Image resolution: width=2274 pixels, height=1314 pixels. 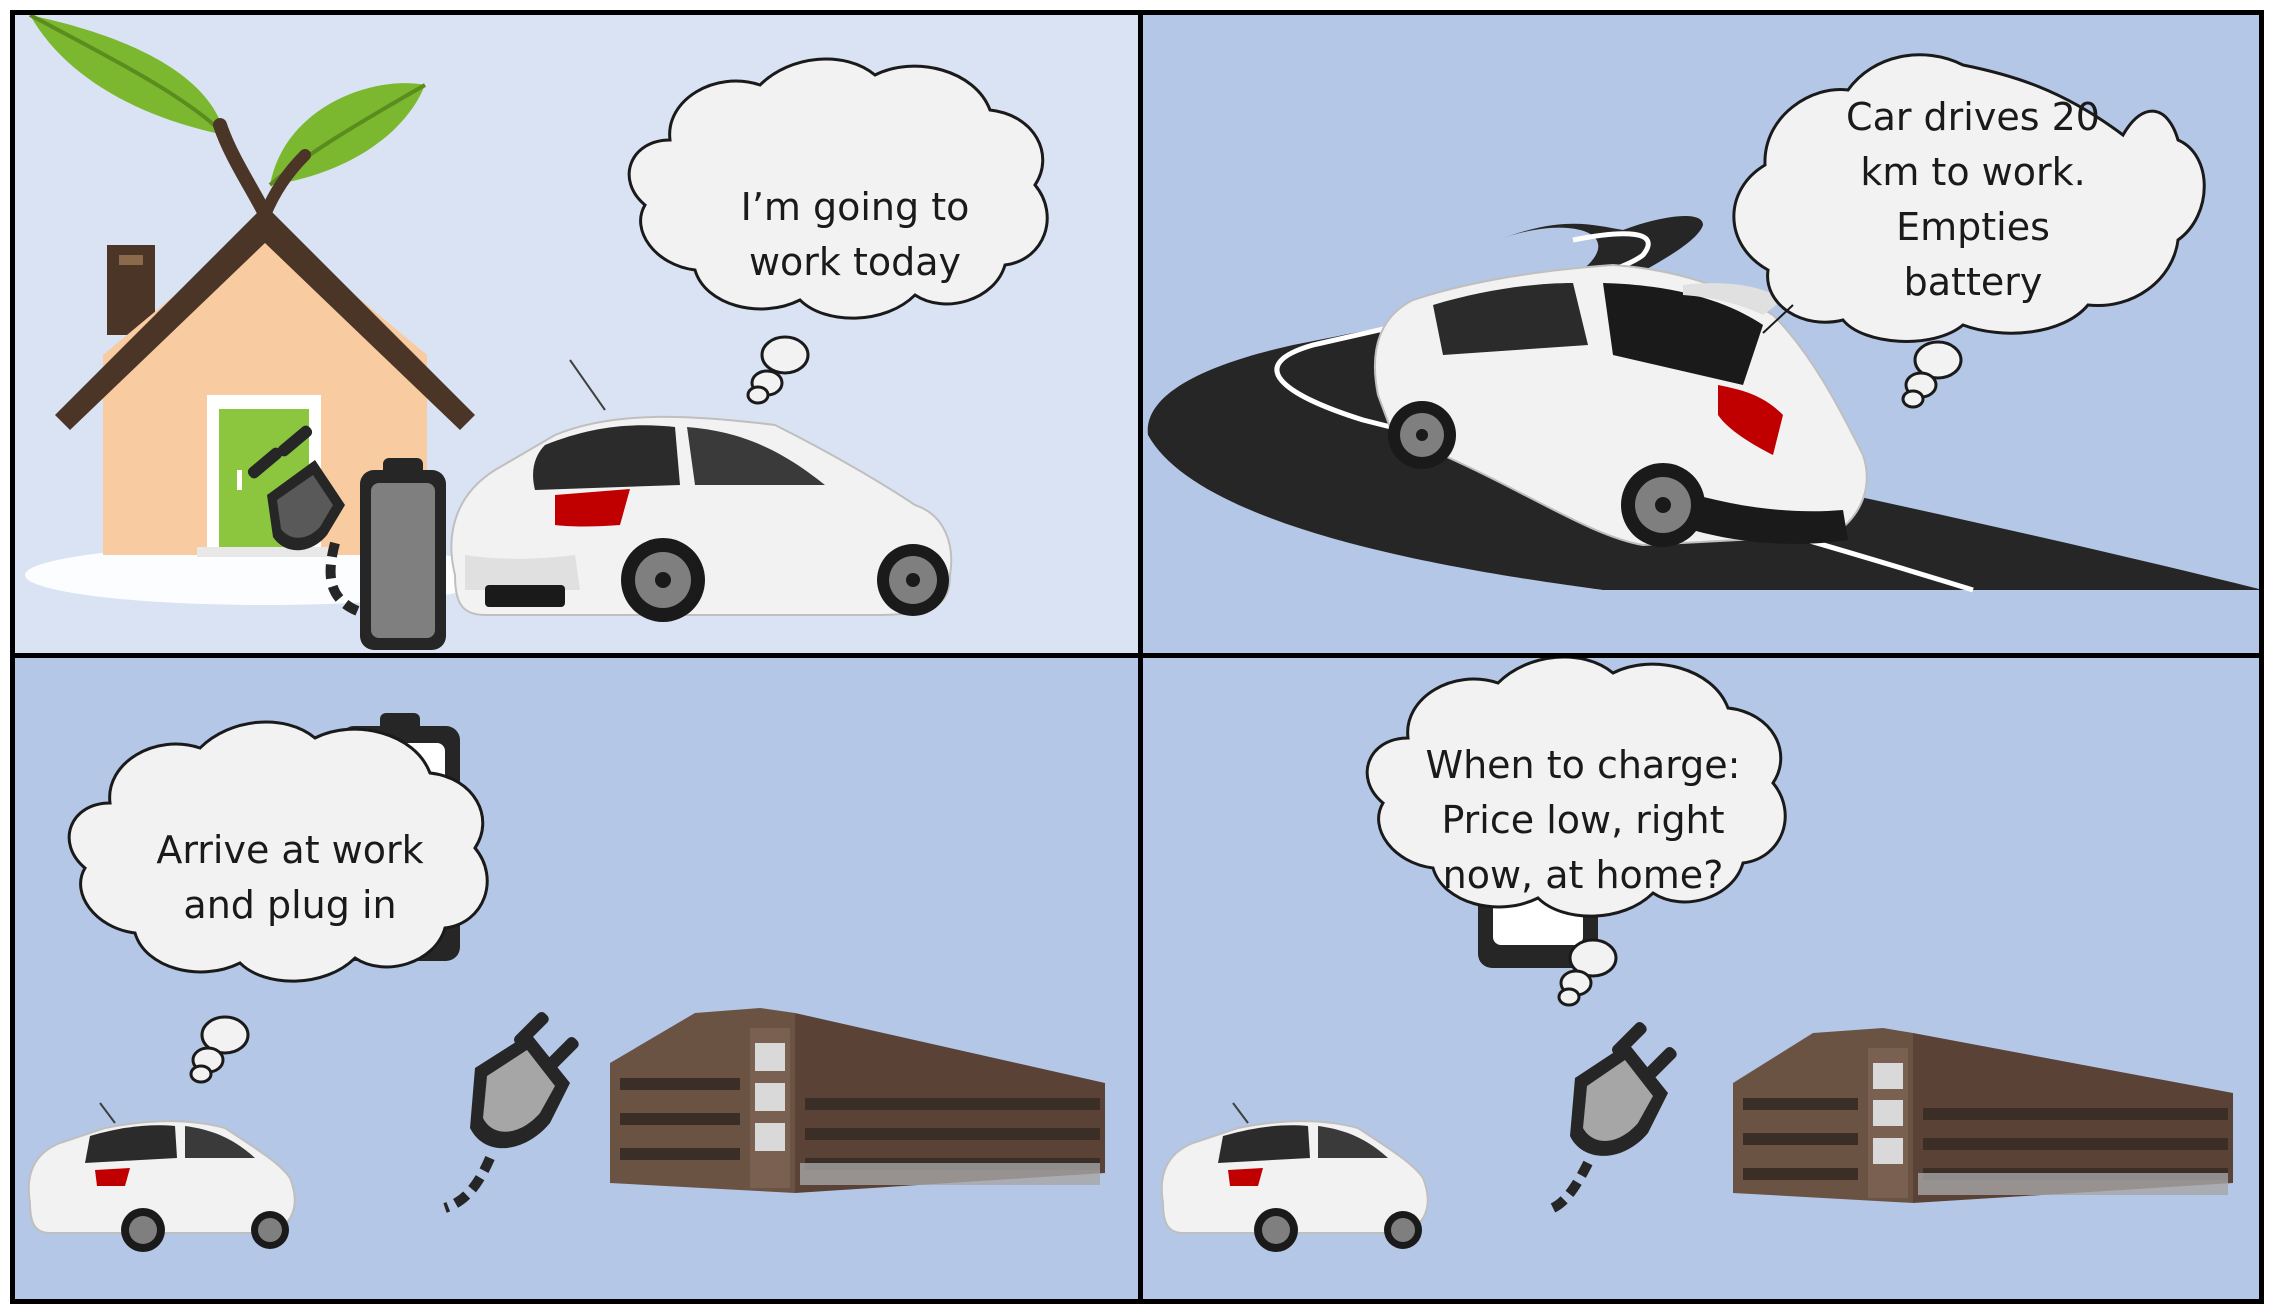 What do you see at coordinates (855, 262) in the screenshot?
I see `thought-line: work today` at bounding box center [855, 262].